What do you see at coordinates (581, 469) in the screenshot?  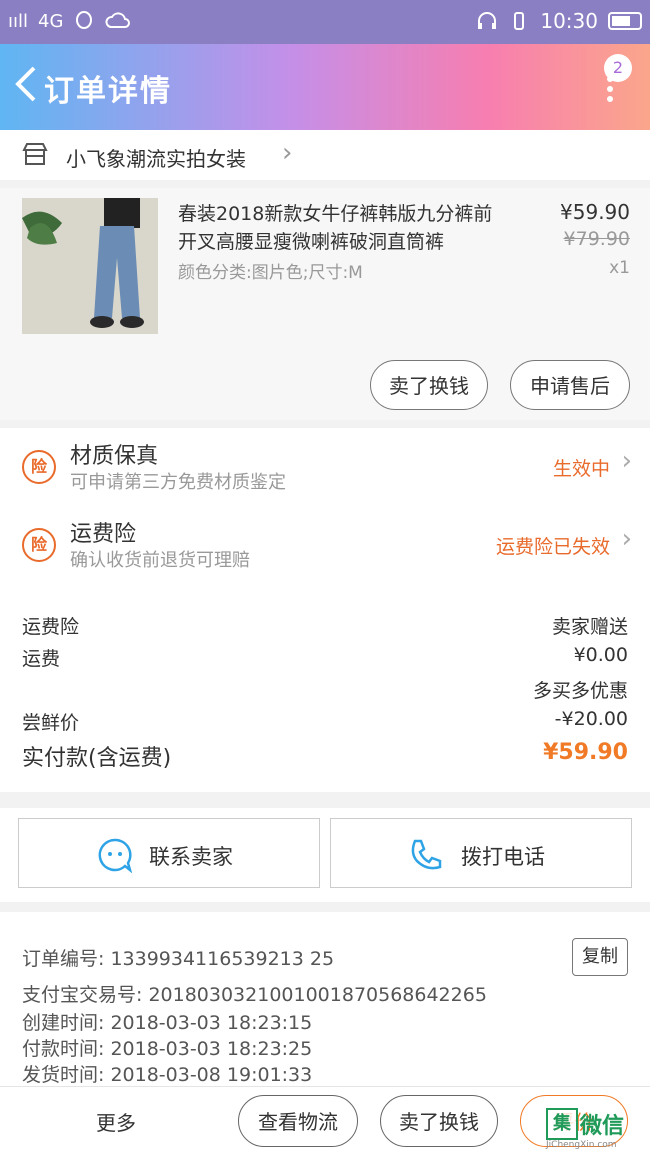 I see `insurance-status: 生效中` at bounding box center [581, 469].